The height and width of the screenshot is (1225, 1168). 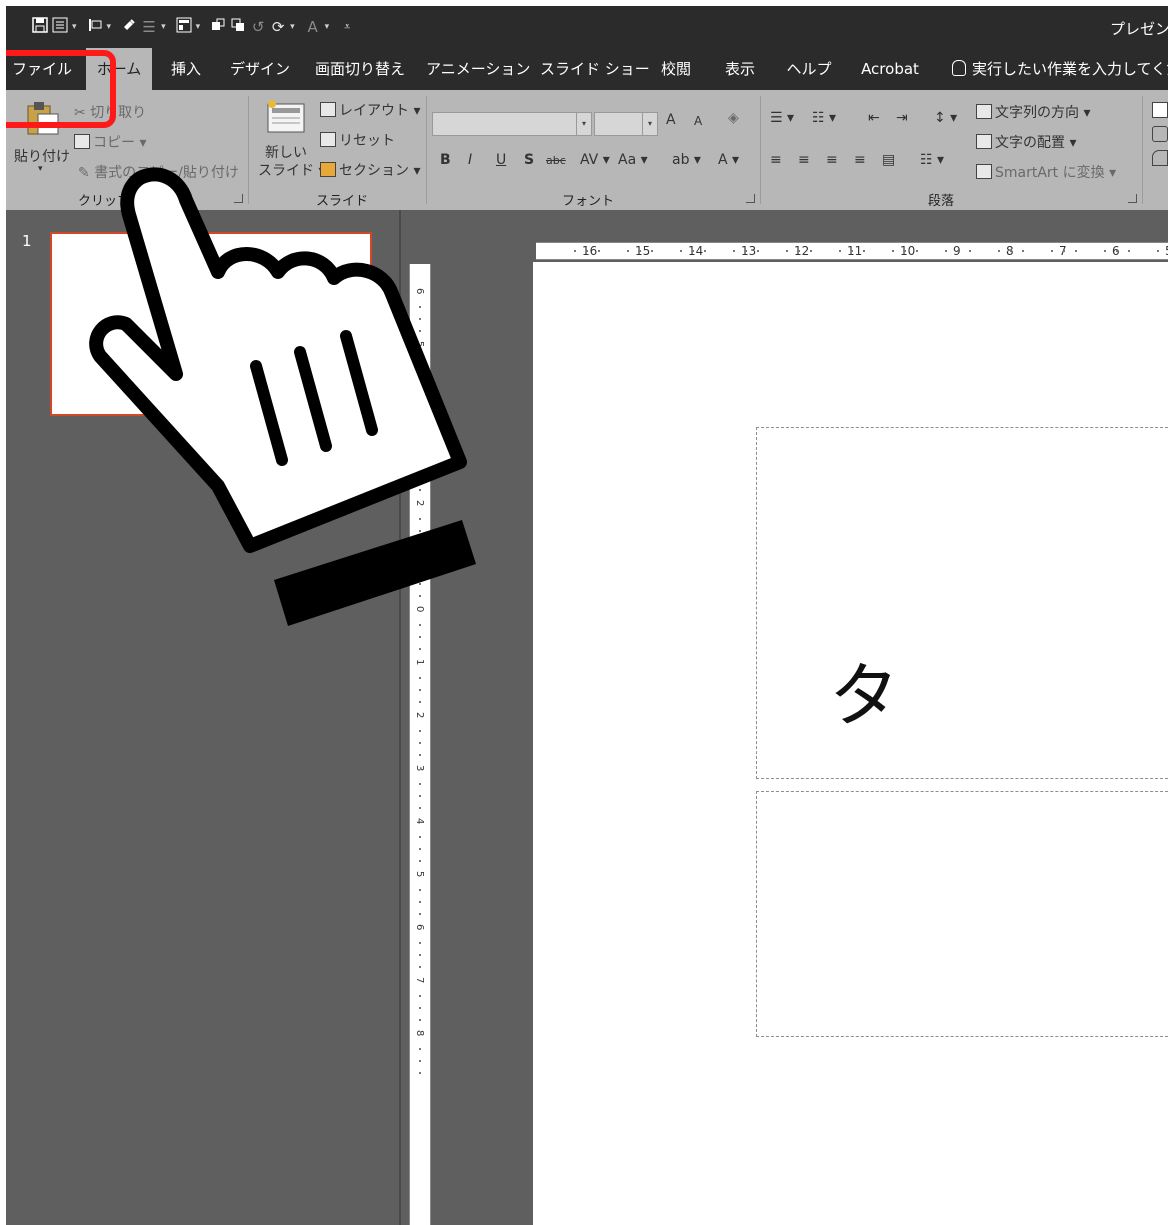 What do you see at coordinates (626, 124) in the screenshot?
I see `font-size-select: ▾` at bounding box center [626, 124].